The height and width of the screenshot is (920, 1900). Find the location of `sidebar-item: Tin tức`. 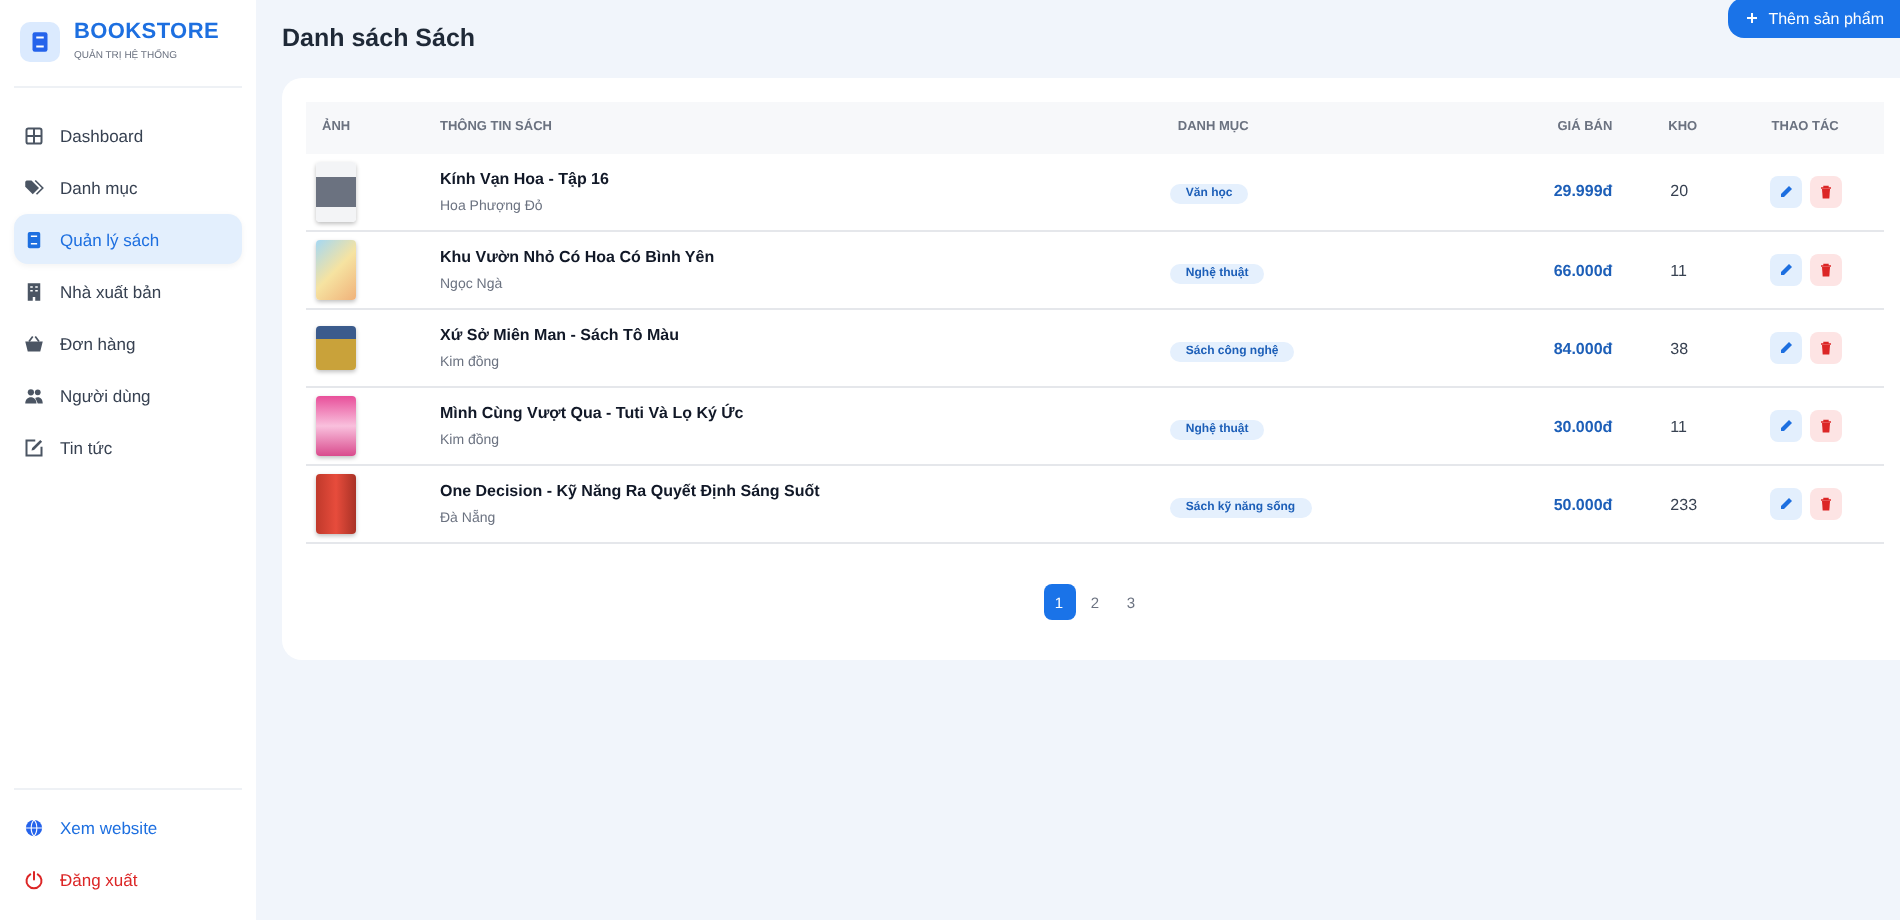

sidebar-item: Tin tức is located at coordinates (128, 447).